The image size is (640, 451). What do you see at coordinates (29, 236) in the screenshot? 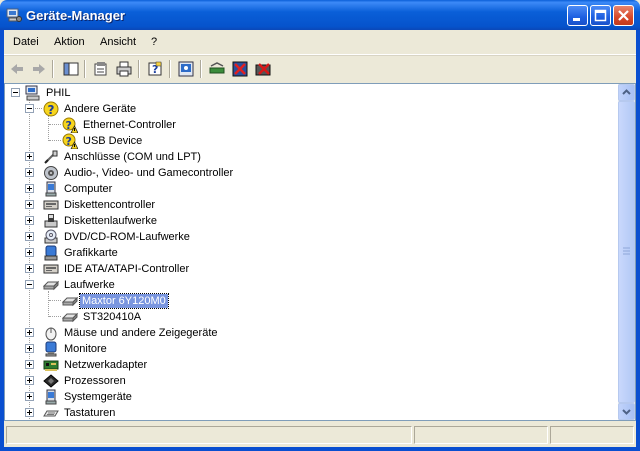
I see `expand-toggle-dvd` at bounding box center [29, 236].